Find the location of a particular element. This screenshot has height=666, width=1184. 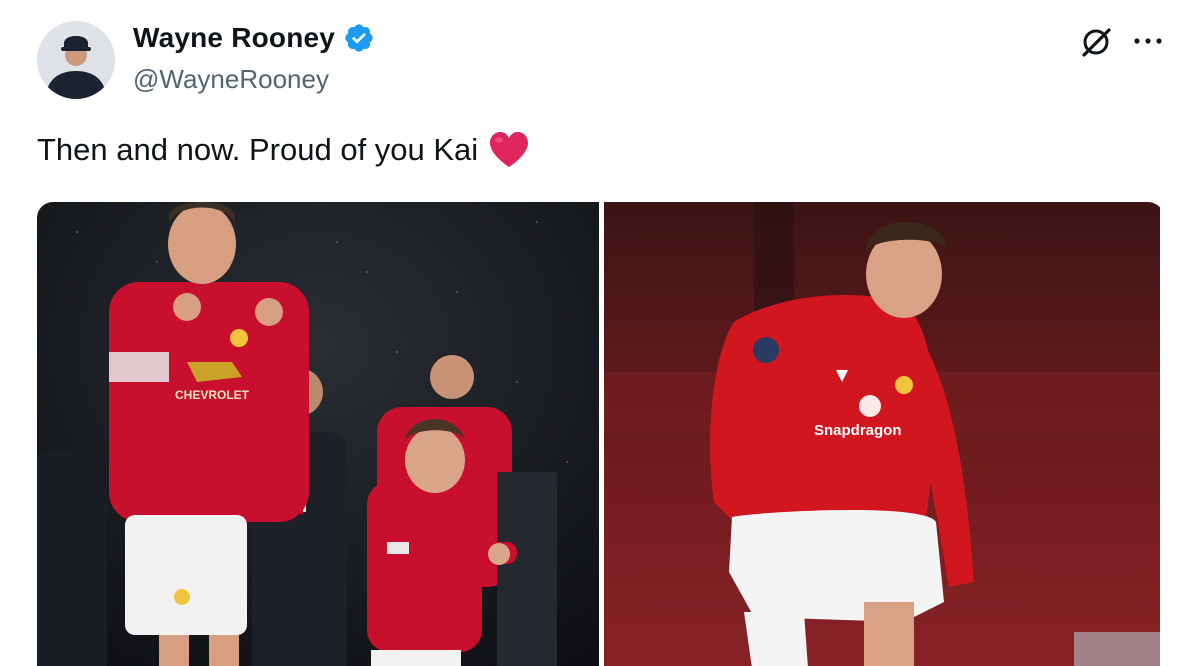

author-name-row: Wayne Rooney is located at coordinates (254, 38).